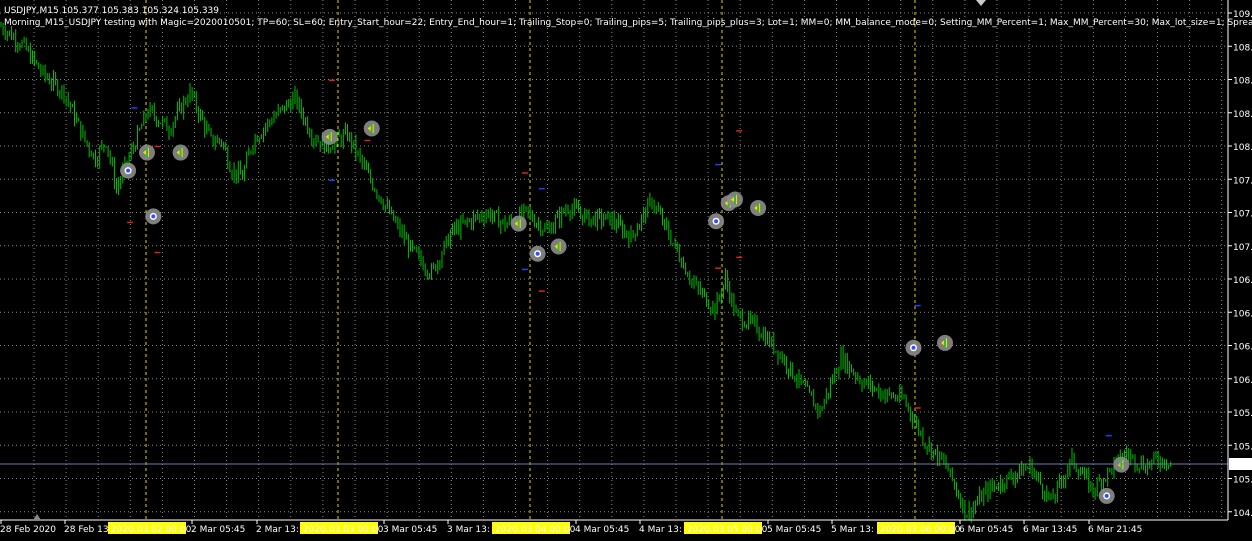  I want to click on x-tick-label: 5 Mar 05:45, so click(794, 530).